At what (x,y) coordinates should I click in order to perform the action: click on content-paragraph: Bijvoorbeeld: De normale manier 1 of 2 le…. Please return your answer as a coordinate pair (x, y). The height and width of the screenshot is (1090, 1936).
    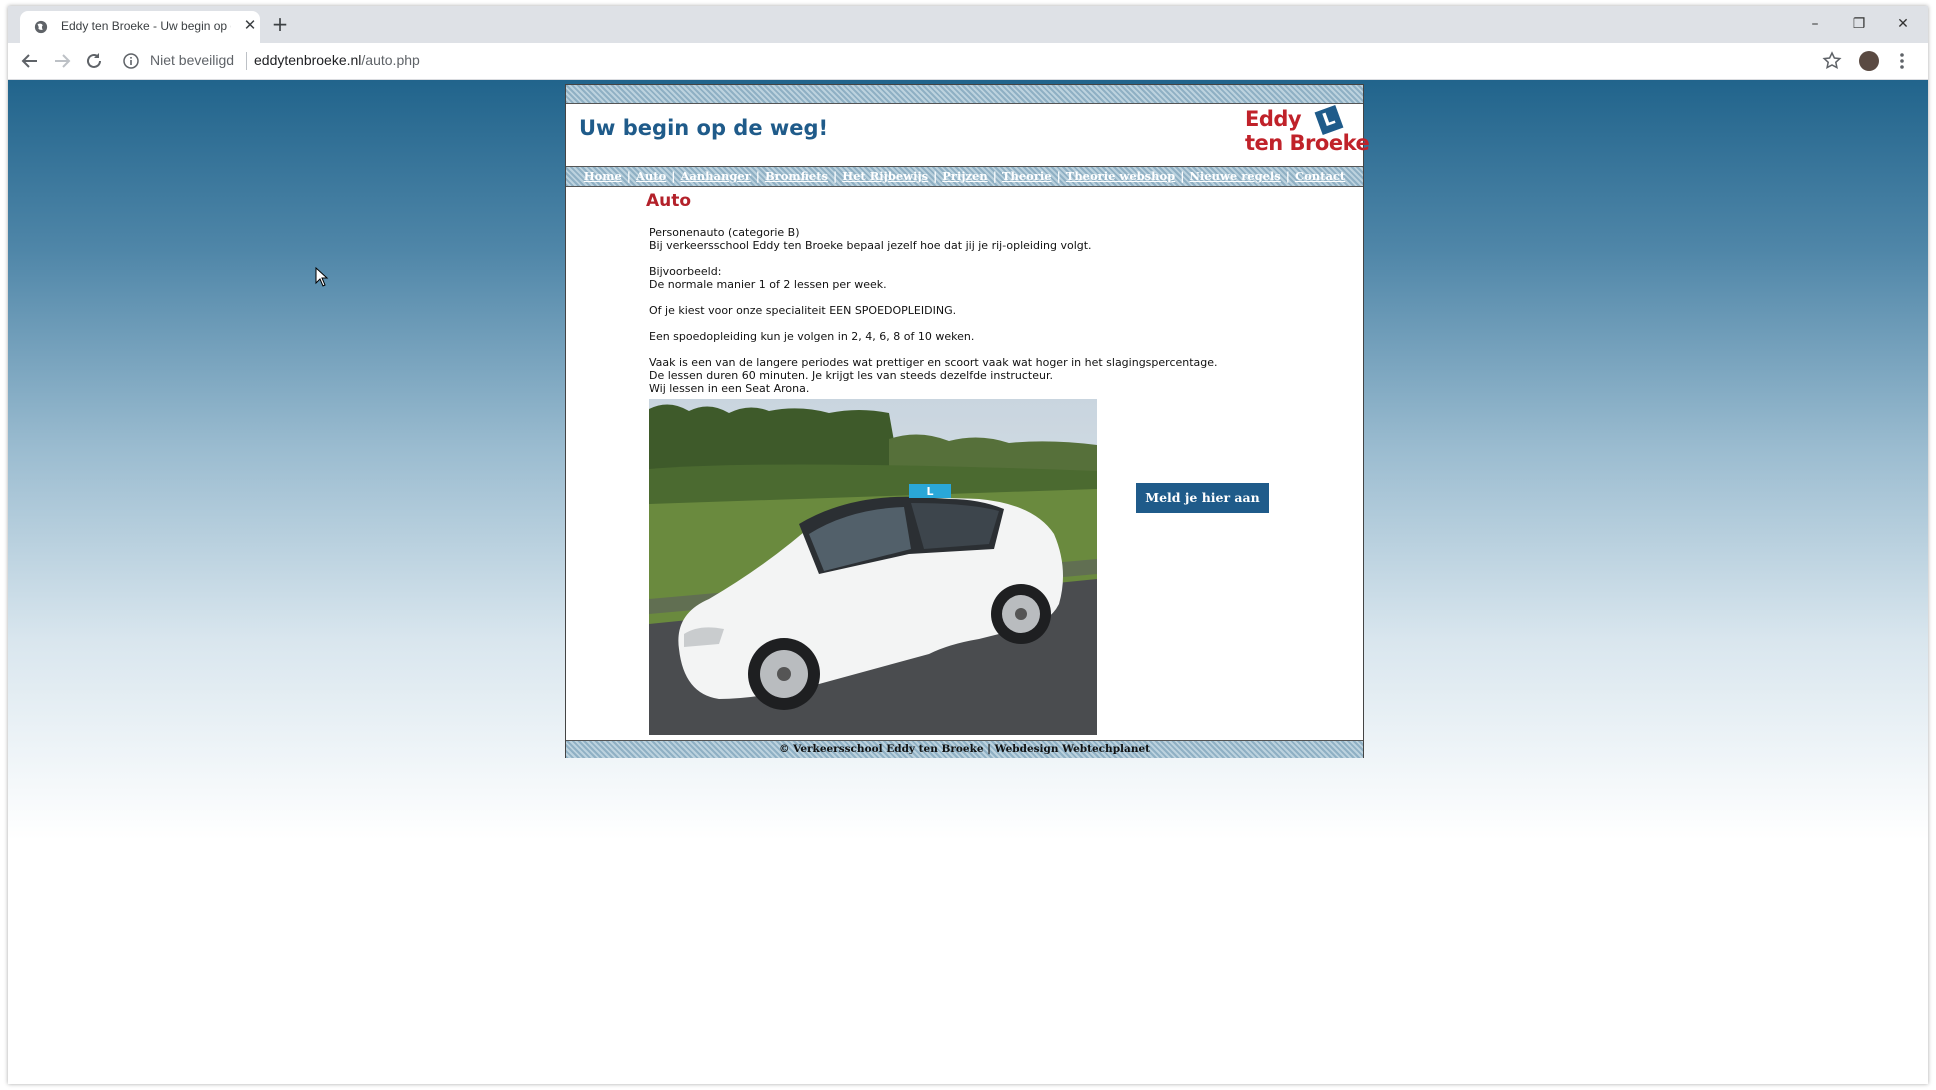
    Looking at the image, I should click on (969, 278).